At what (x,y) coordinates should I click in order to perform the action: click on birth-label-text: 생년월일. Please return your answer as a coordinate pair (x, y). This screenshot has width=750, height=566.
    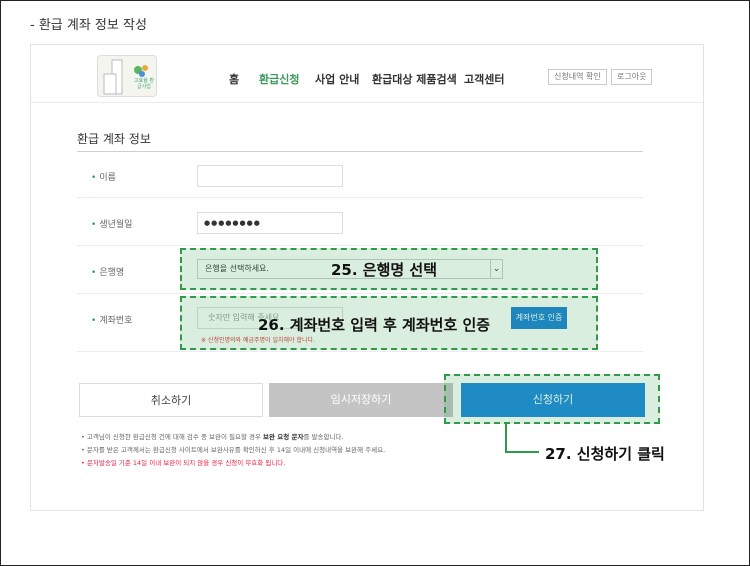
    Looking at the image, I should click on (116, 225).